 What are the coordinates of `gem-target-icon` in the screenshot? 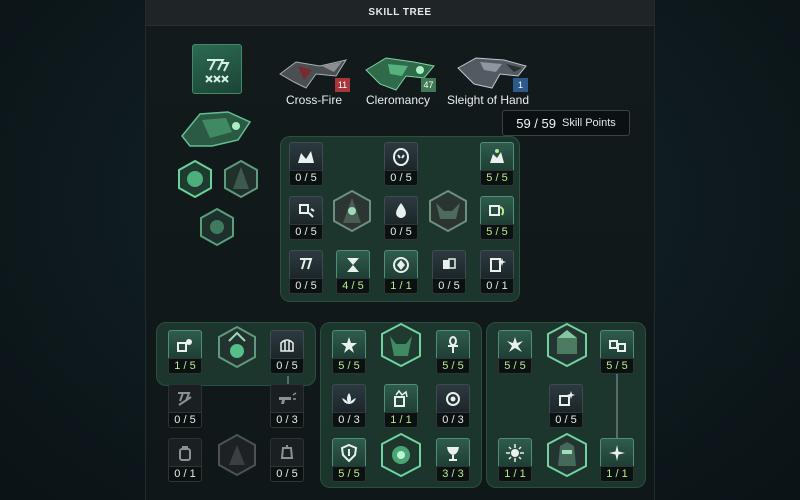 It's located at (401, 264).